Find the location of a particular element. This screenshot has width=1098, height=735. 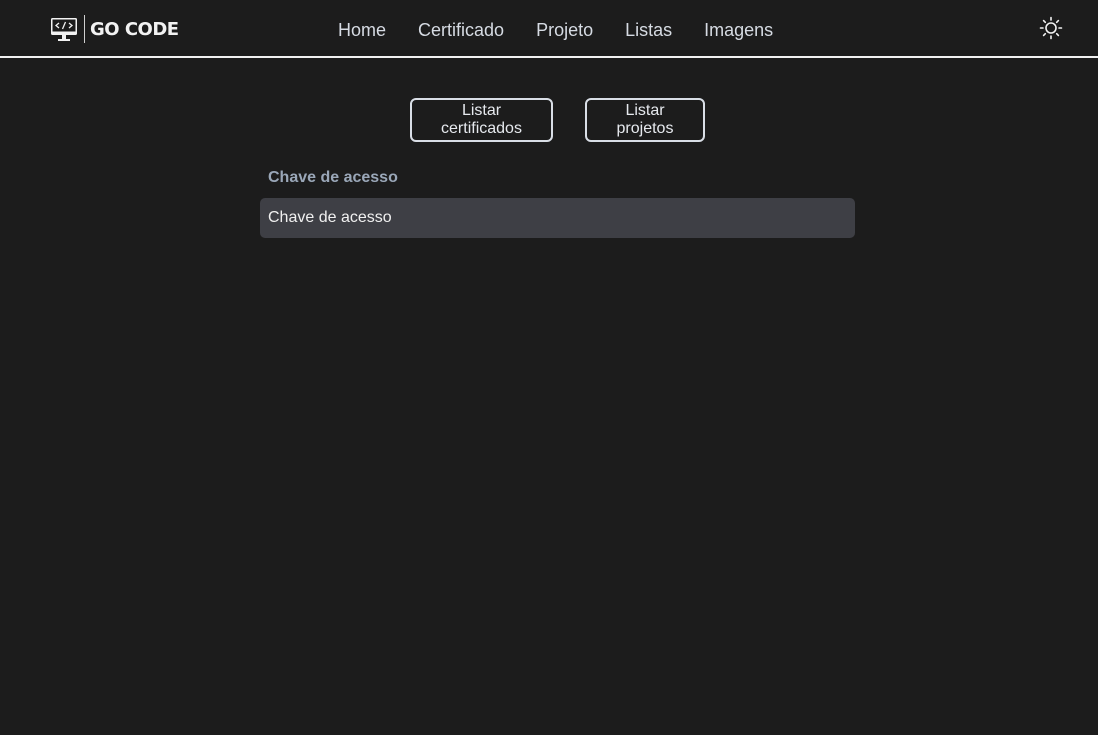

nav-link-certificado: Certificado is located at coordinates (461, 30).